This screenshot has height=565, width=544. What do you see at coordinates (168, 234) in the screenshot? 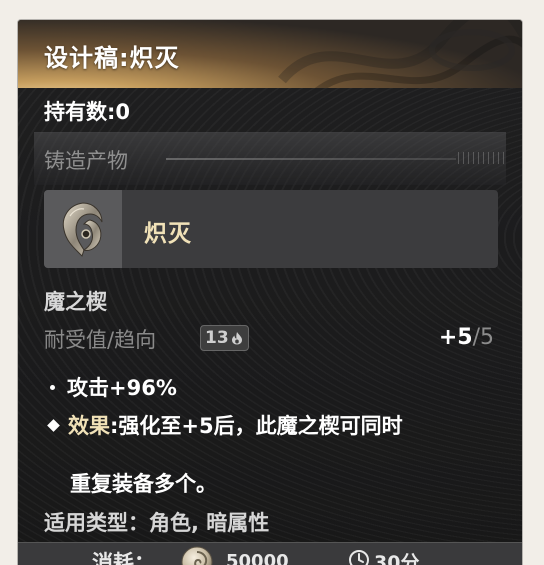
I see `product-name: 炽灭` at bounding box center [168, 234].